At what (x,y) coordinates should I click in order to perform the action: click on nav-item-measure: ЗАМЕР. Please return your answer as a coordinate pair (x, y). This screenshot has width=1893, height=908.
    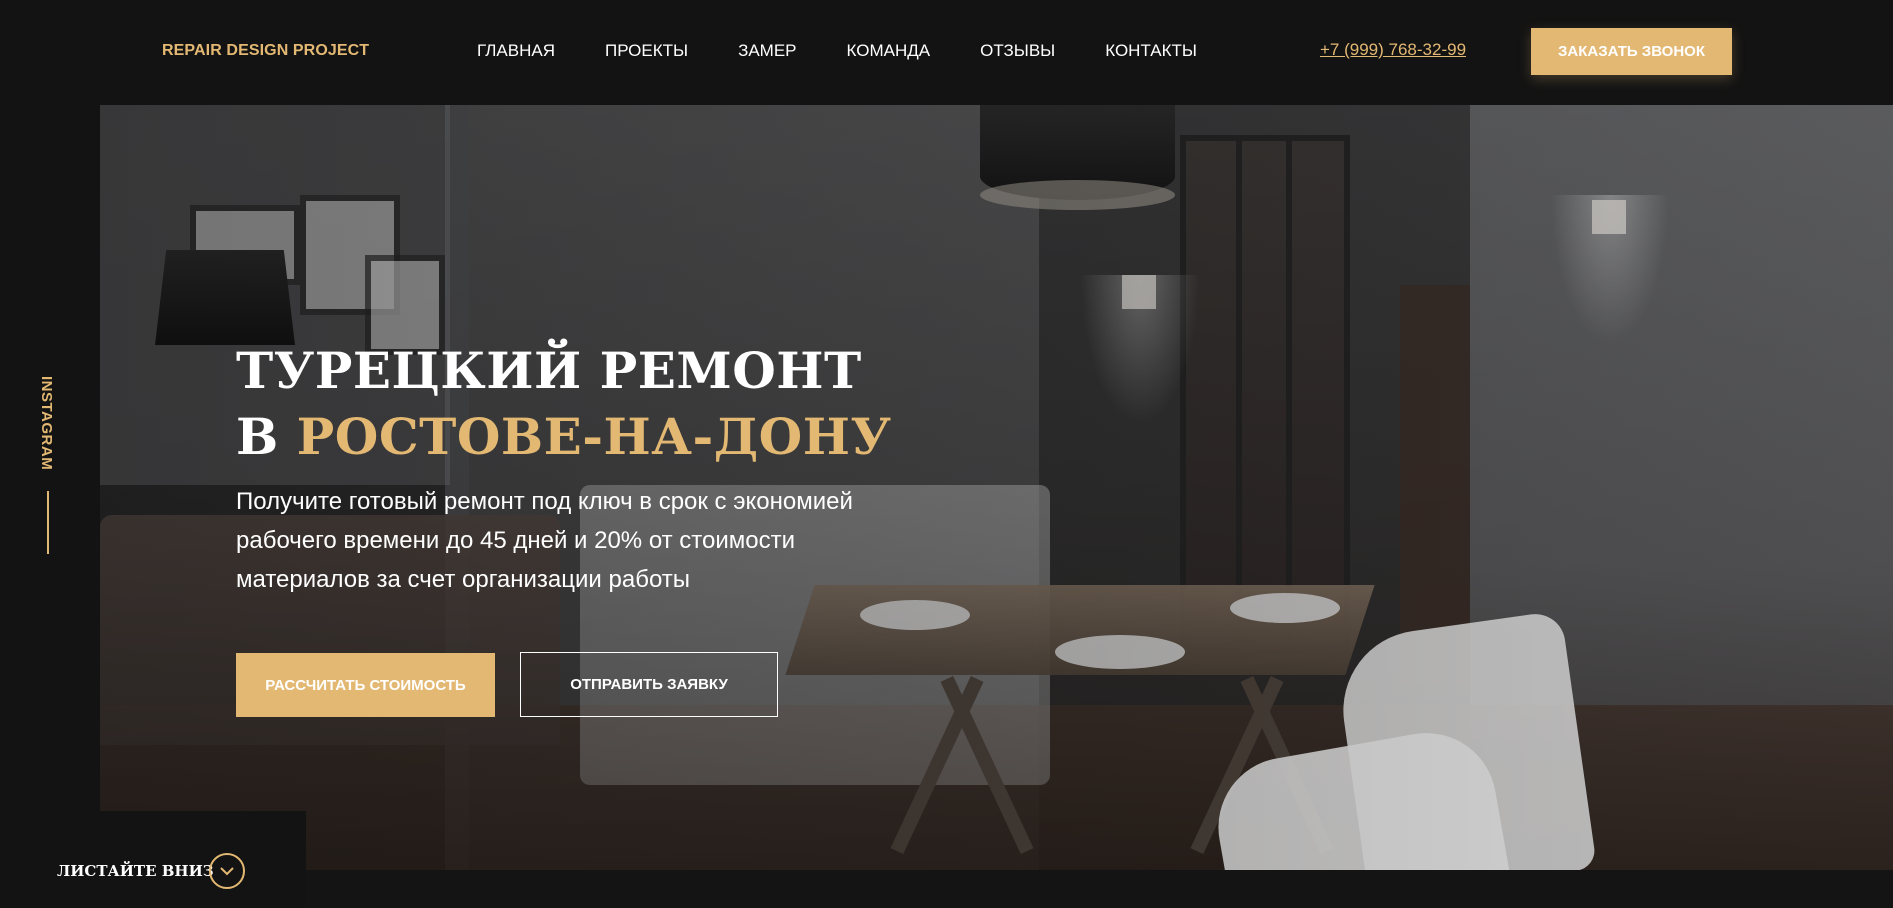
    Looking at the image, I should click on (767, 51).